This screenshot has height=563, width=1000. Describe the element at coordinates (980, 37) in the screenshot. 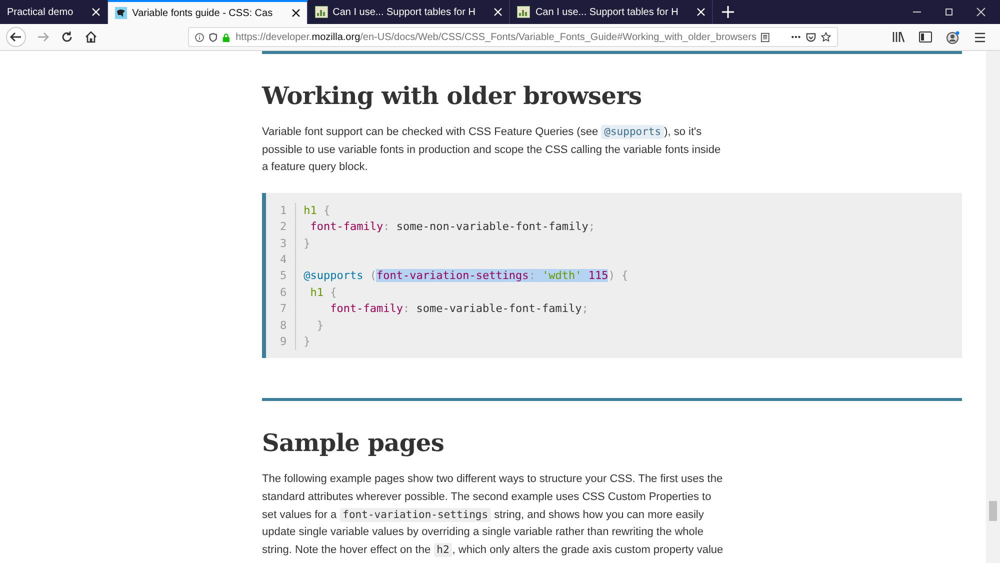

I see `menu-icon` at that location.